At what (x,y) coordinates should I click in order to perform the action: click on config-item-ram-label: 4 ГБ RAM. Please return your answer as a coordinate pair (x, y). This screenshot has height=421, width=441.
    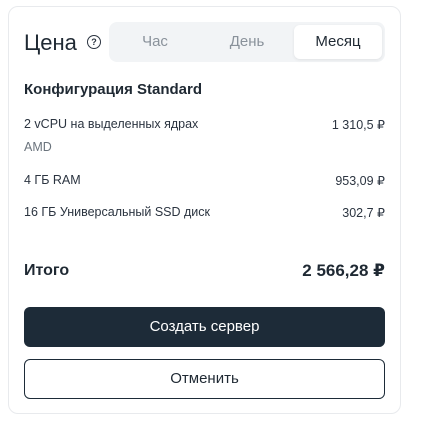
    Looking at the image, I should click on (52, 180).